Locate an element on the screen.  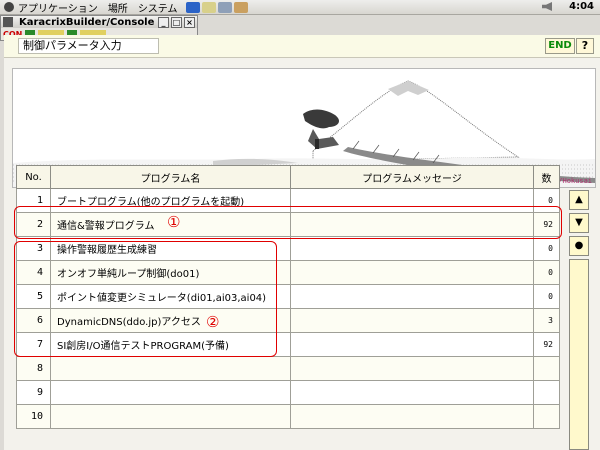
folder-launcher-icon is located at coordinates (240, 7).